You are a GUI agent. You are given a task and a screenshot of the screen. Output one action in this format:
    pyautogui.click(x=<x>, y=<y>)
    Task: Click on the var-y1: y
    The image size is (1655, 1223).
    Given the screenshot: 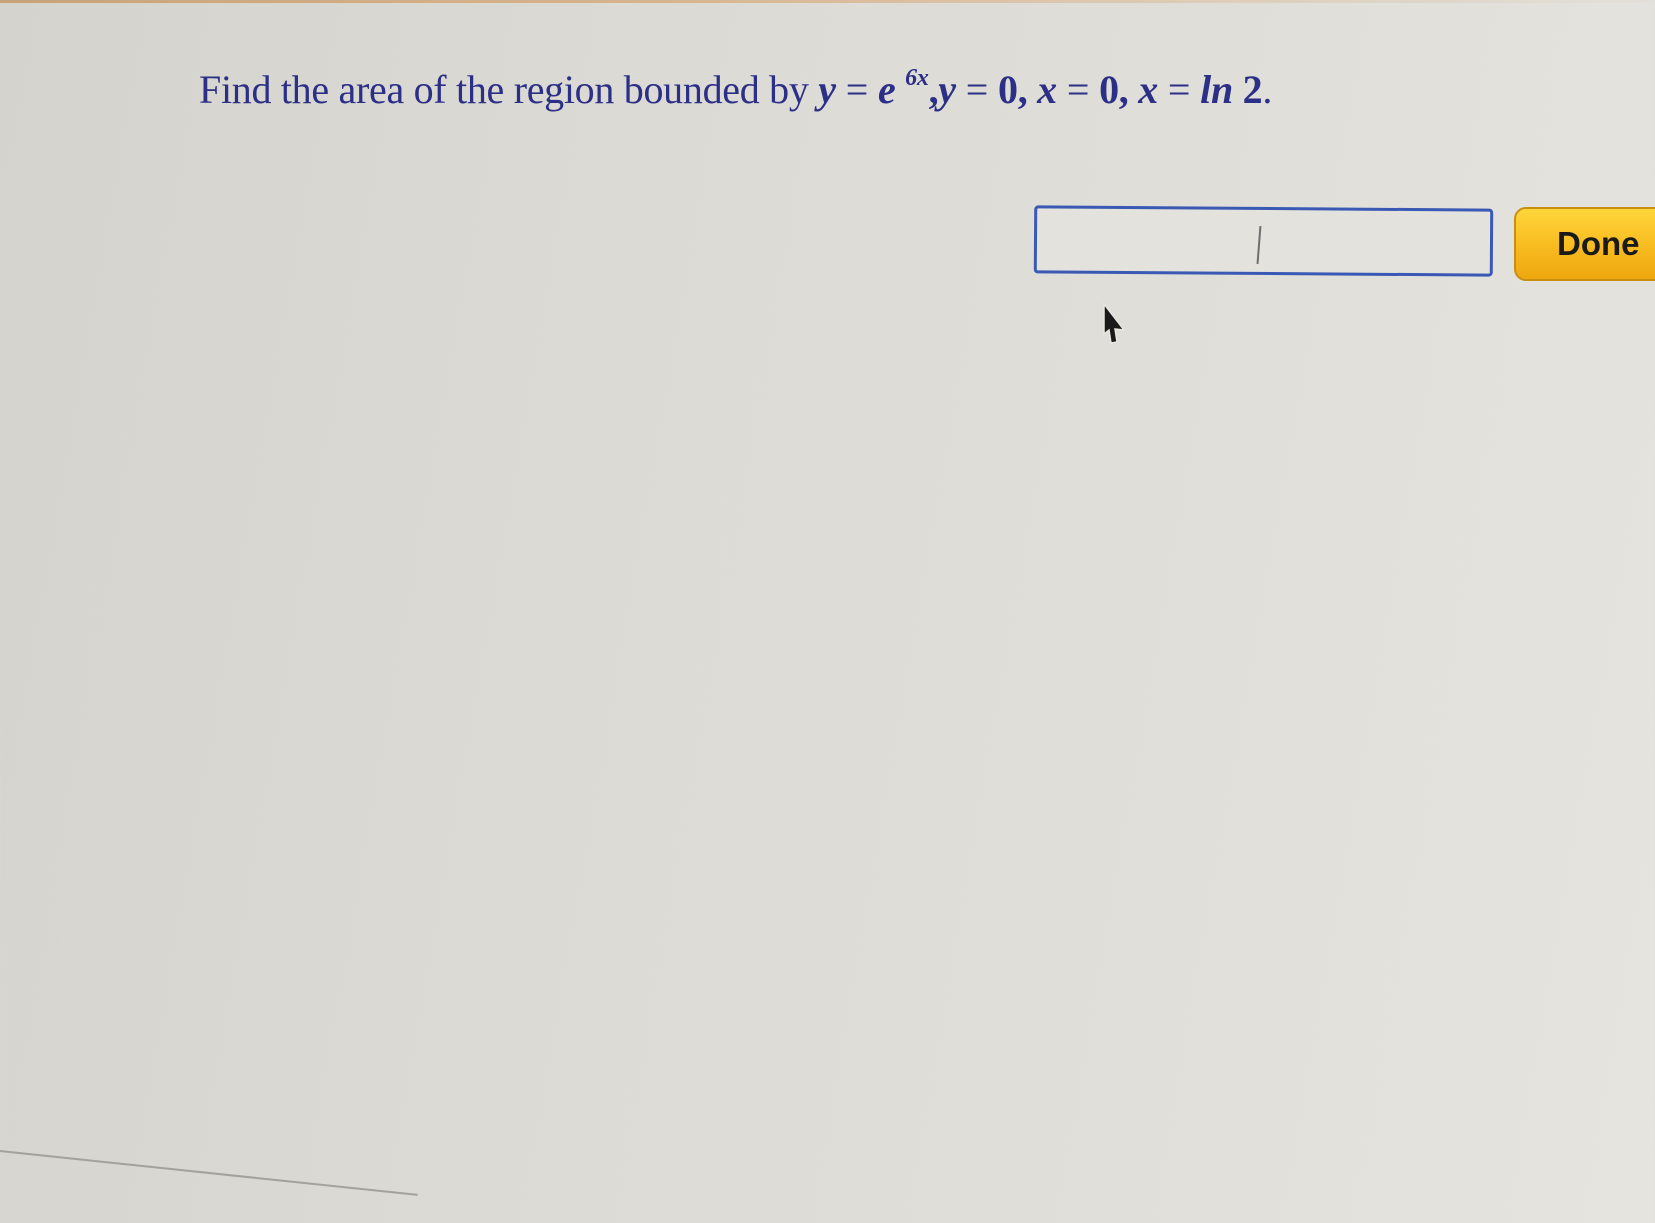 What is the action you would take?
    pyautogui.click(x=827, y=89)
    